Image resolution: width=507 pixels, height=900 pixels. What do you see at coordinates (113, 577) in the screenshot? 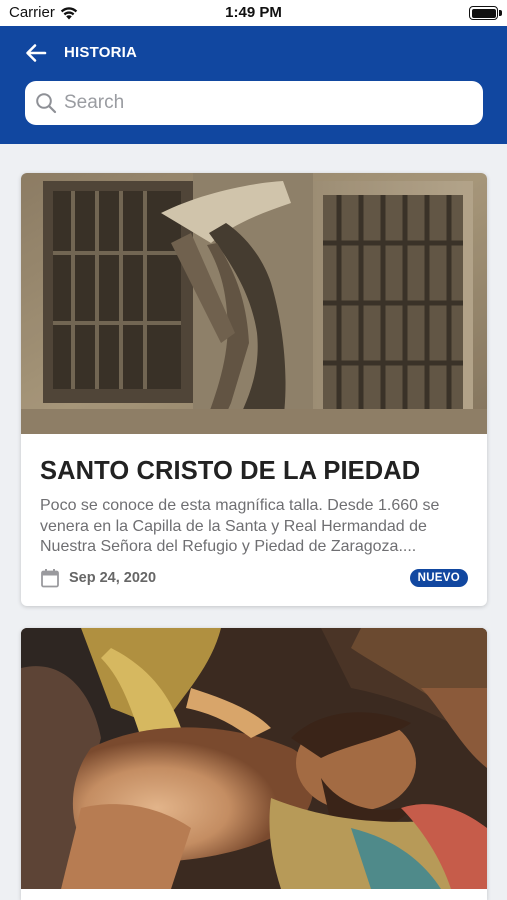
I see `article-date: Sep 24, 2020` at bounding box center [113, 577].